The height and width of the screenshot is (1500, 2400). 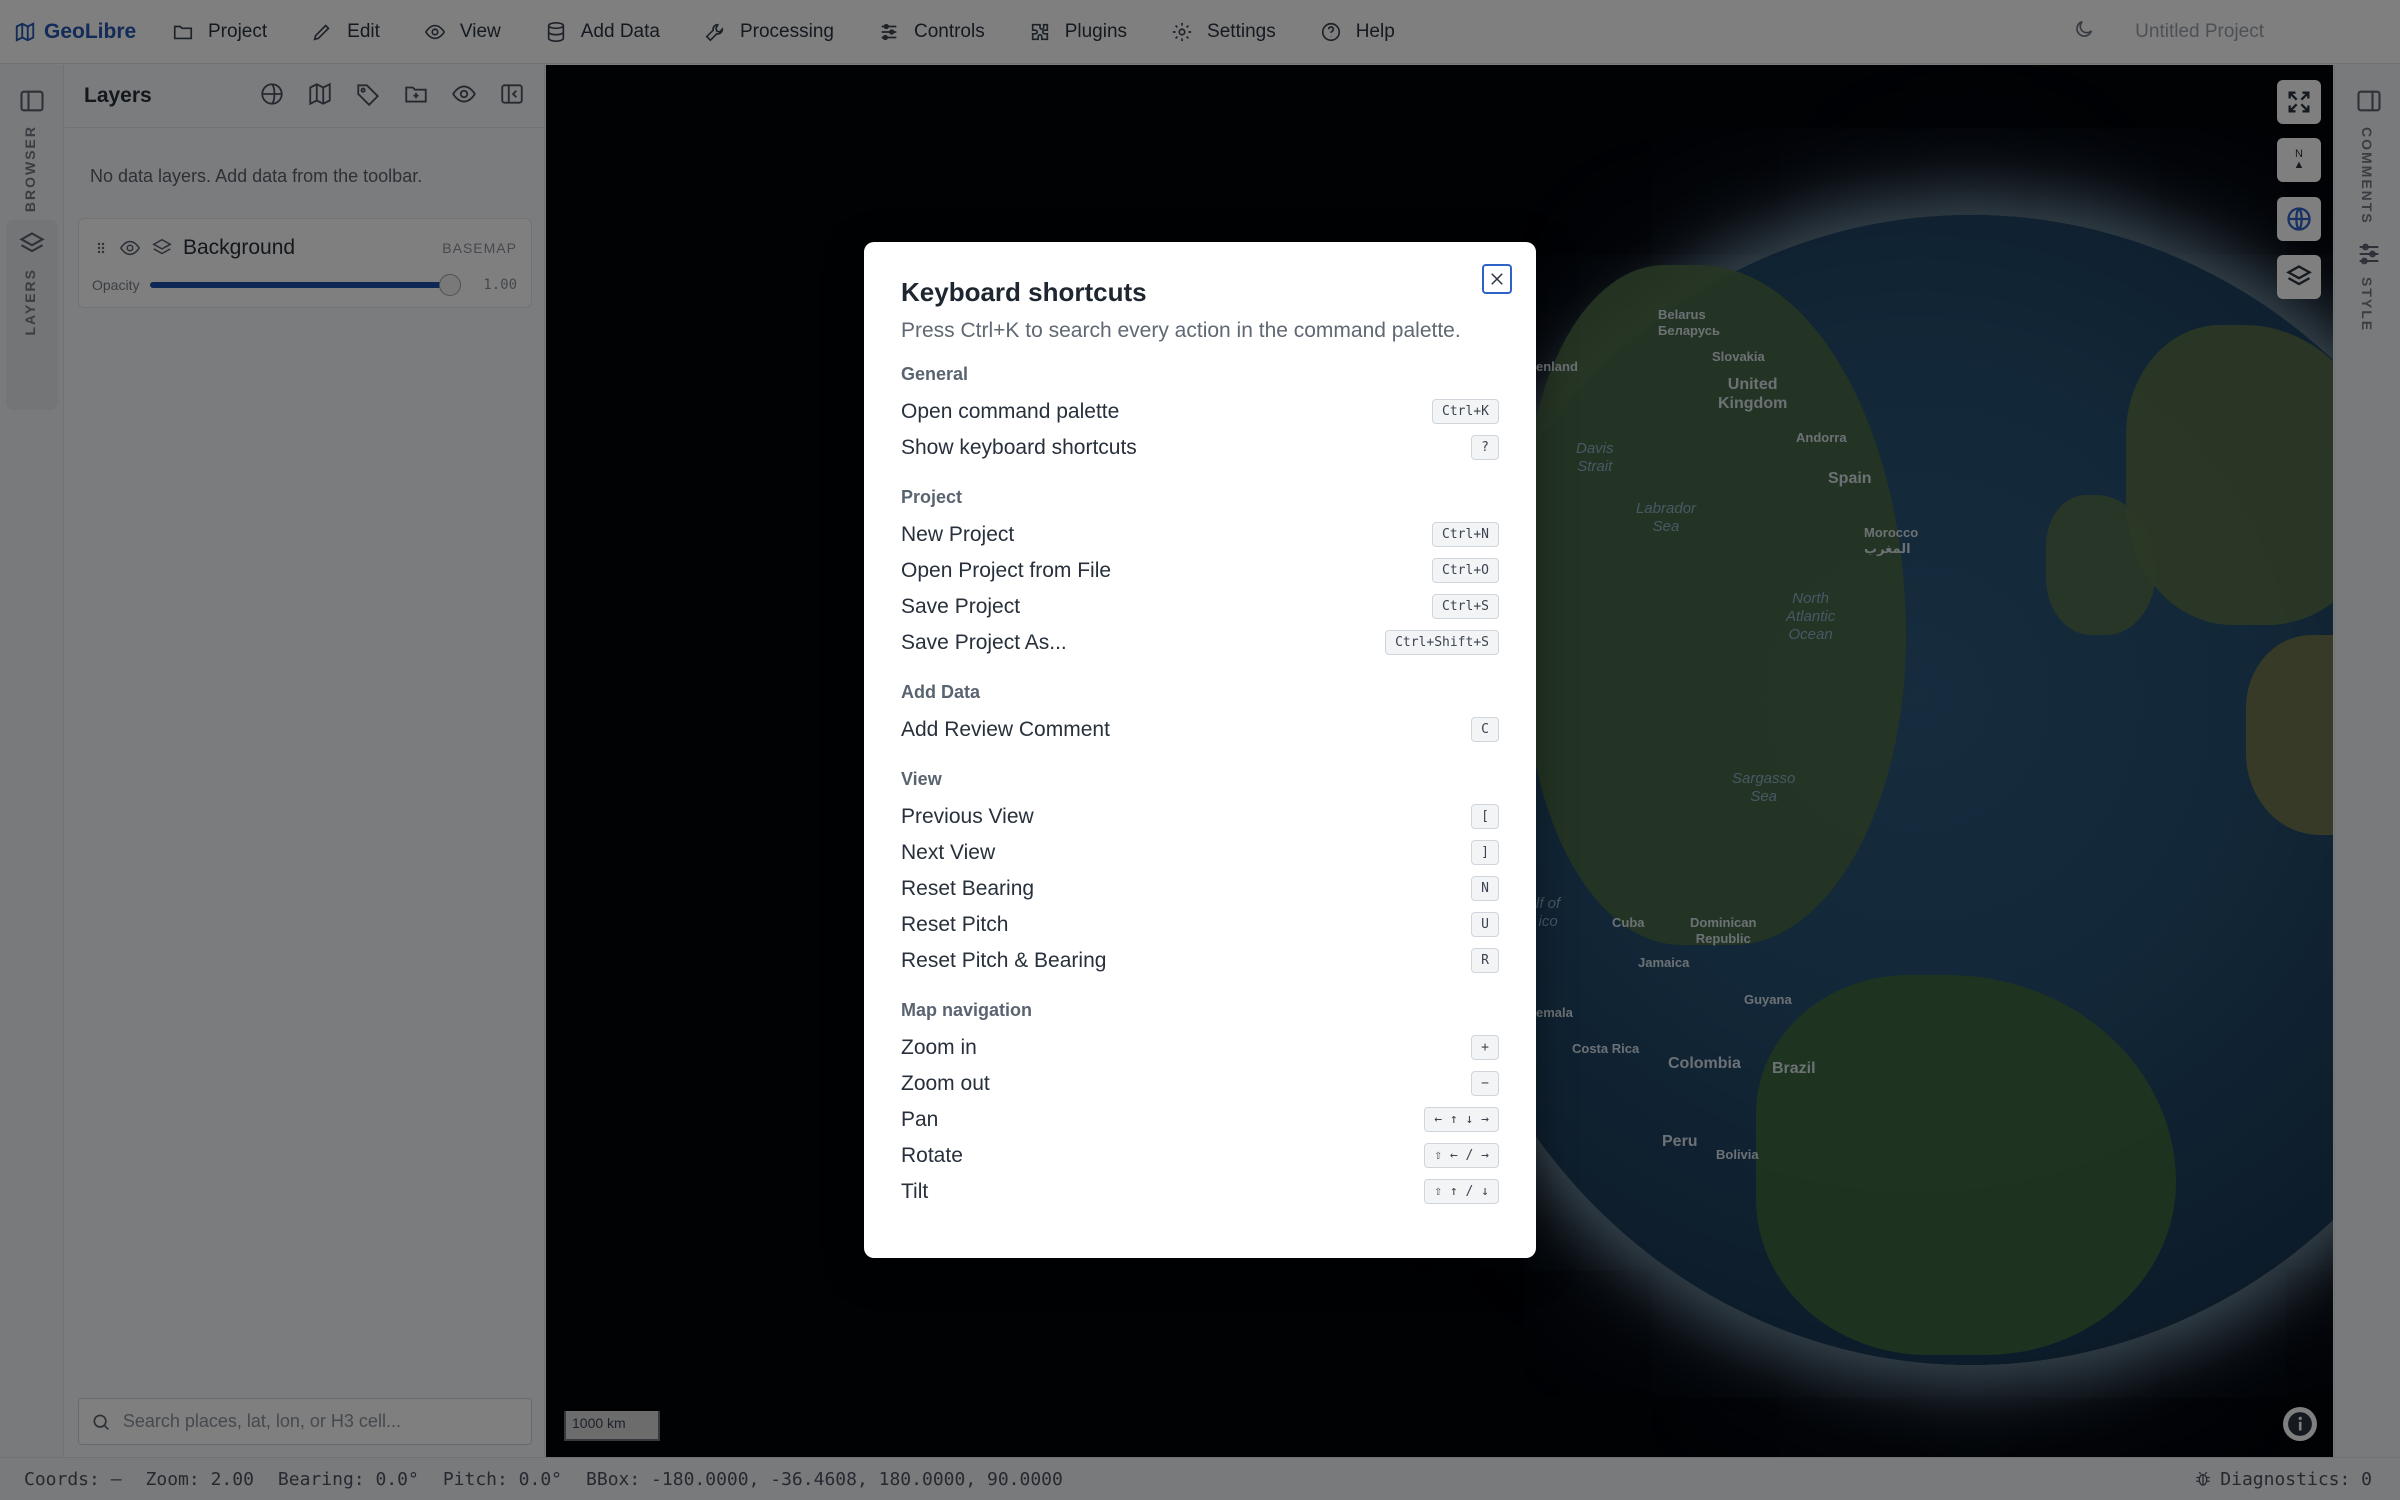 What do you see at coordinates (961, 606) in the screenshot?
I see `shortcut-label: Save Project` at bounding box center [961, 606].